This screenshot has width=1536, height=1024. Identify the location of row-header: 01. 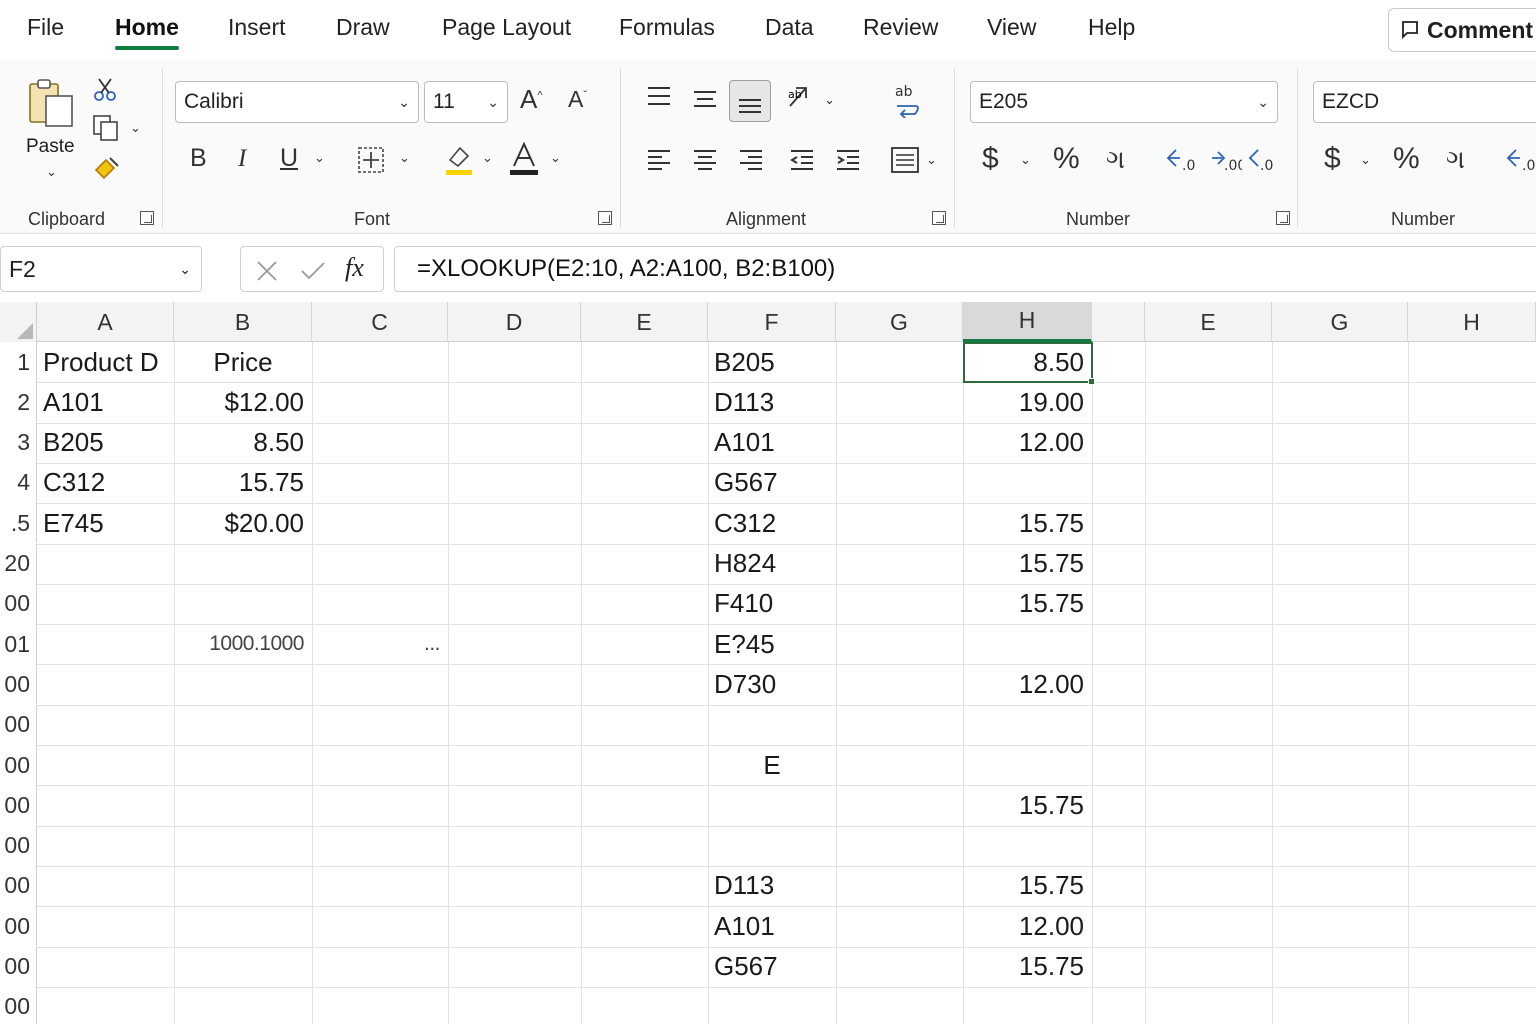
(18, 644).